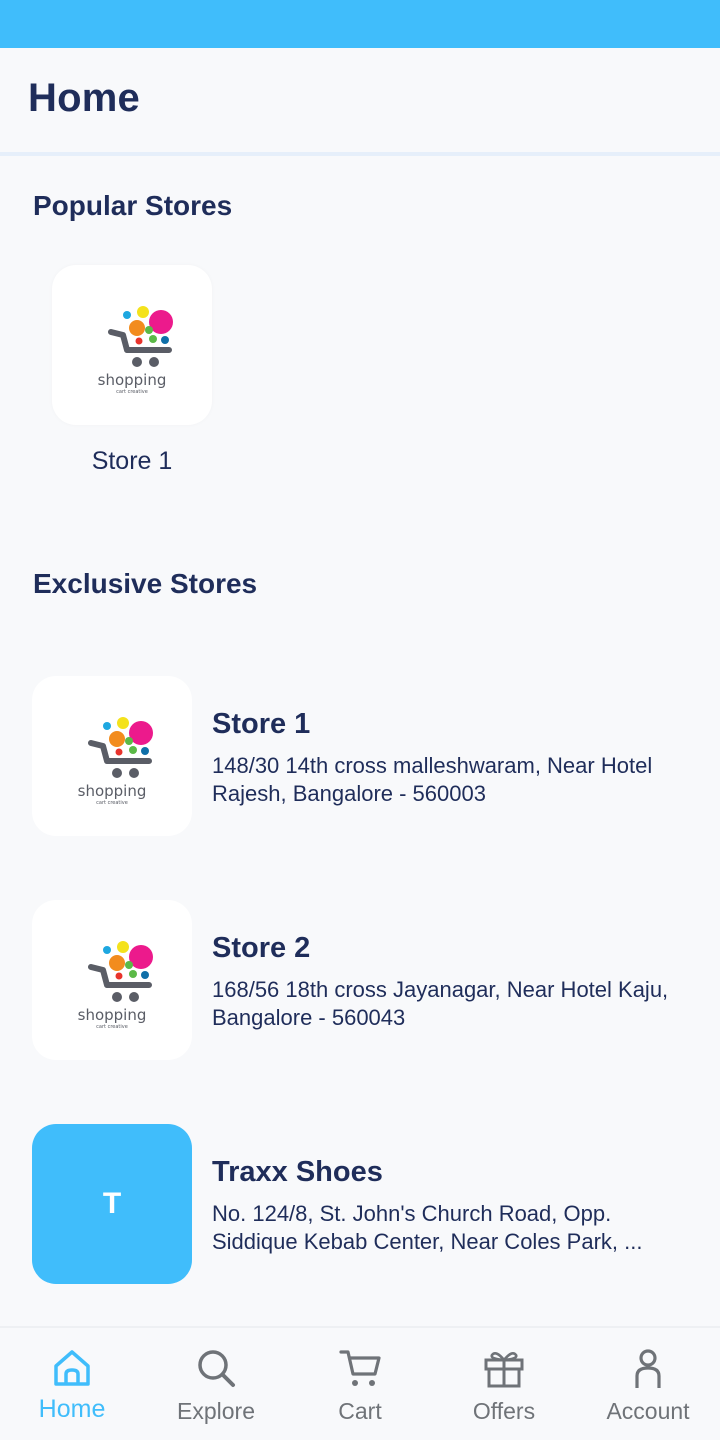 Image resolution: width=720 pixels, height=1440 pixels. Describe the element at coordinates (133, 205) in the screenshot. I see `popular-stores-title: Popular Stores` at that location.